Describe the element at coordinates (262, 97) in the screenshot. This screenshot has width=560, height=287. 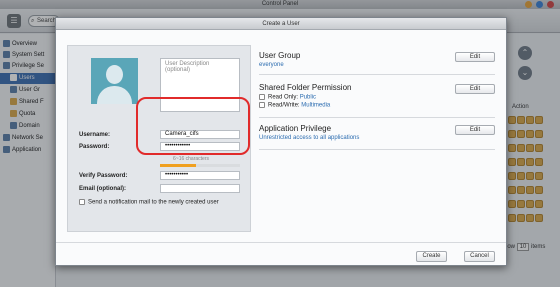
I see `read-only-checkbox` at that location.